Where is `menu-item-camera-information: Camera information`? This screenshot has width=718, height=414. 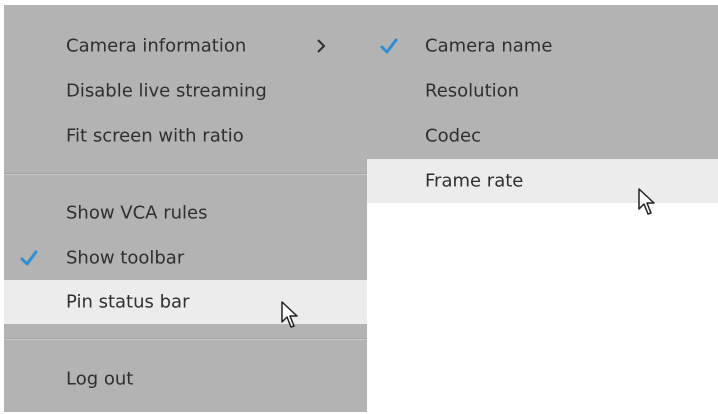
menu-item-camera-information: Camera information is located at coordinates (185, 46).